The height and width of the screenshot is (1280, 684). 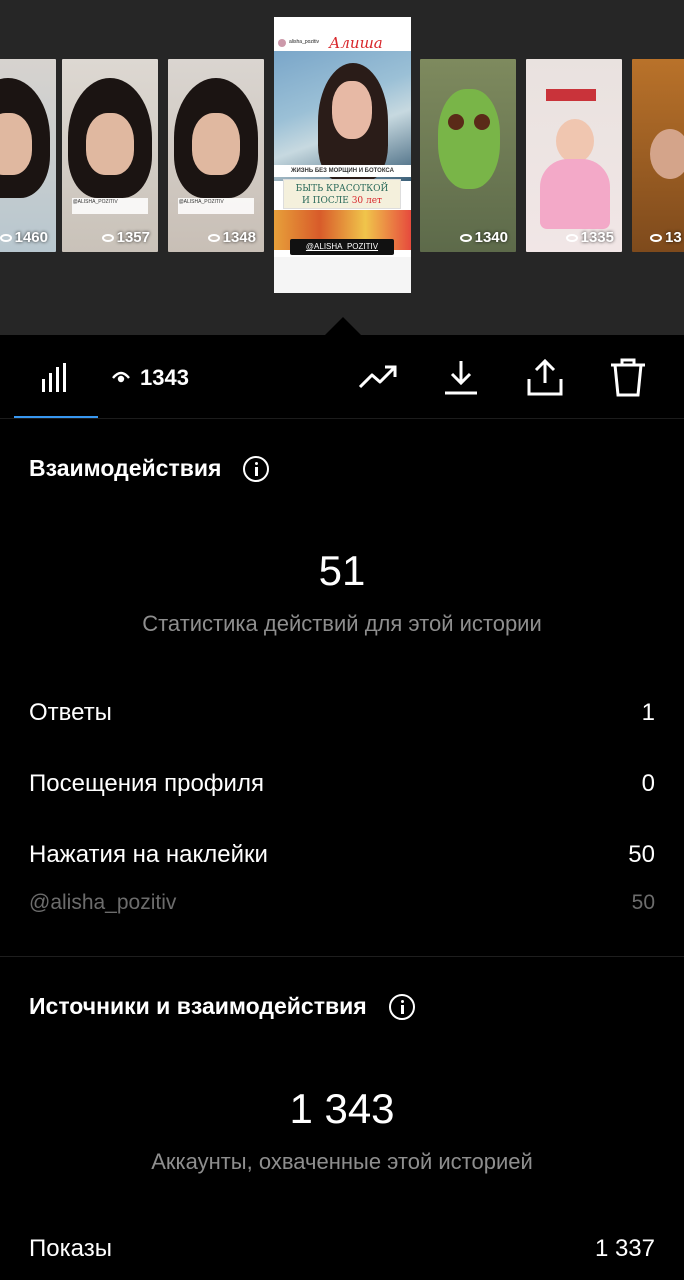 What do you see at coordinates (342, 784) in the screenshot?
I see `stat-row-profile-visits: Посещения профиля 0` at bounding box center [342, 784].